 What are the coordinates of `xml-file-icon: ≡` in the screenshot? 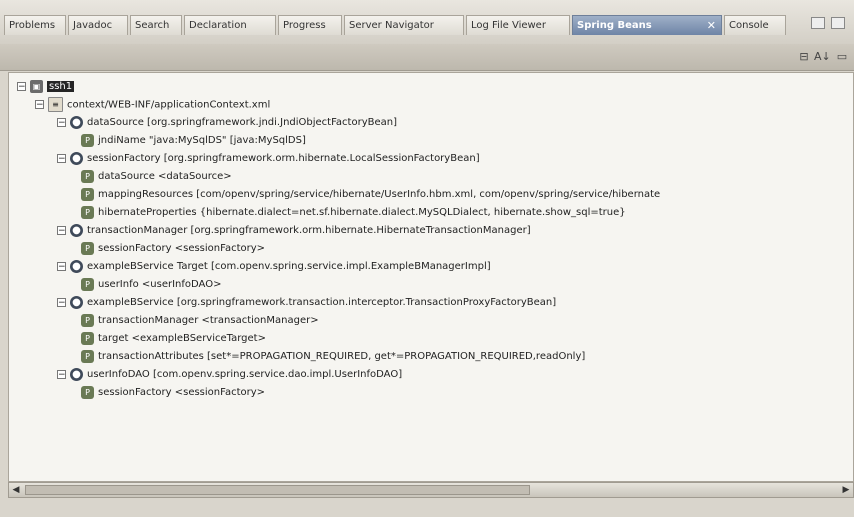 It's located at (55, 104).